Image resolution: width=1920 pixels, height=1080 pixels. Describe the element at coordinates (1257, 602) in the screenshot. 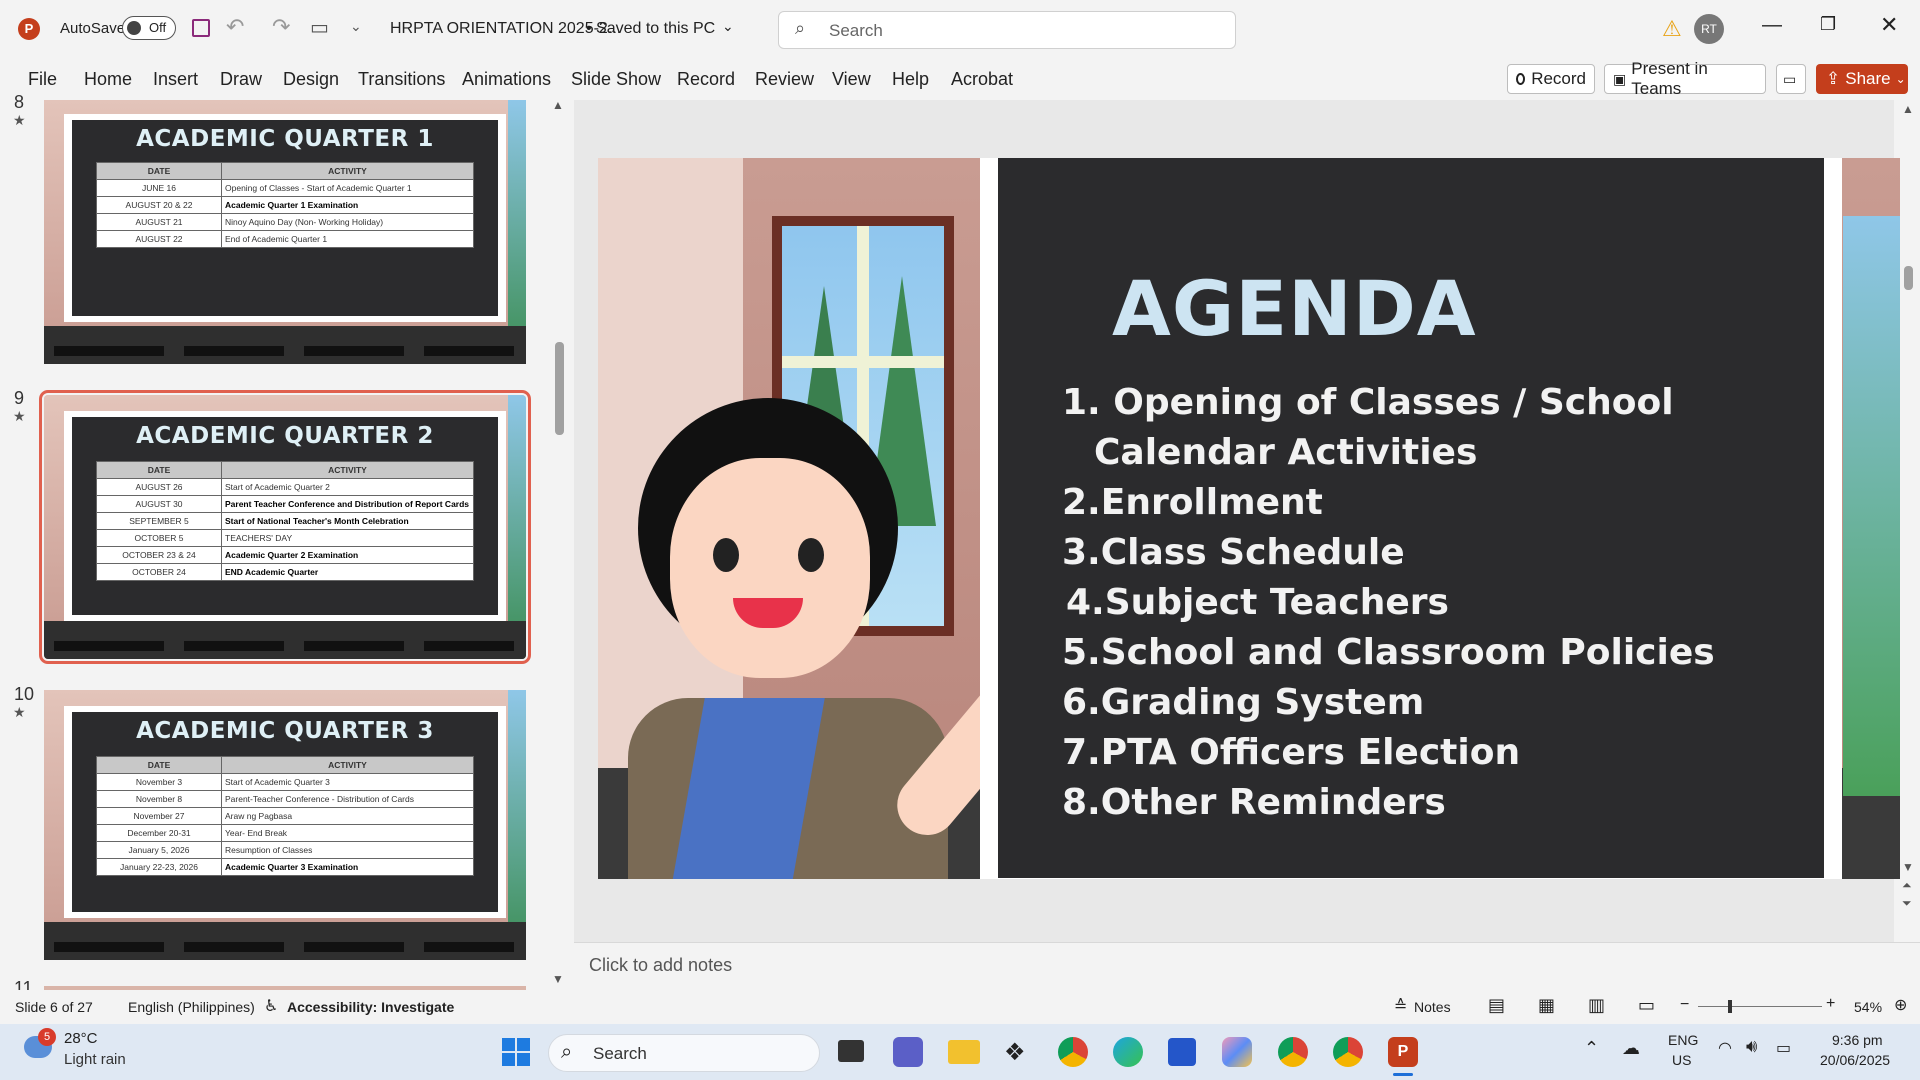

I see `agenda-item-4: 4.Subject Teachers` at that location.